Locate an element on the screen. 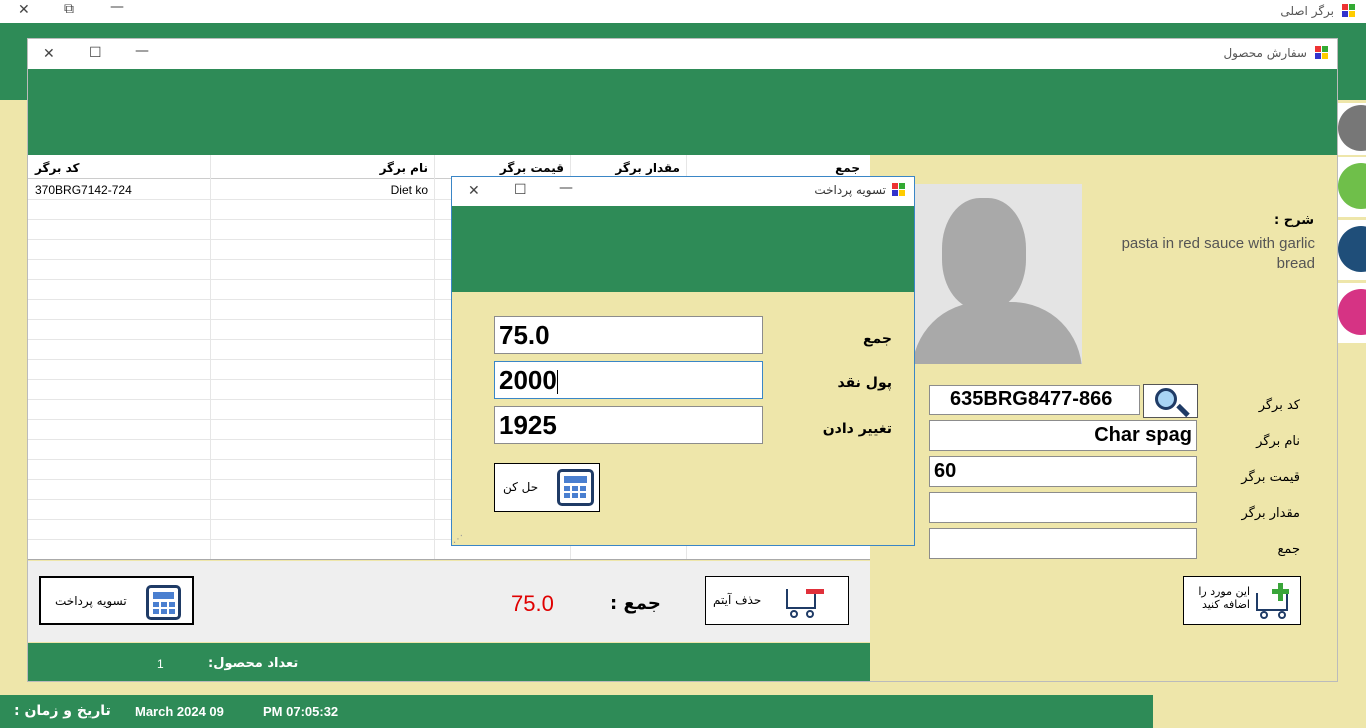 The height and width of the screenshot is (728, 1366). price-field: 60 is located at coordinates (1063, 471).